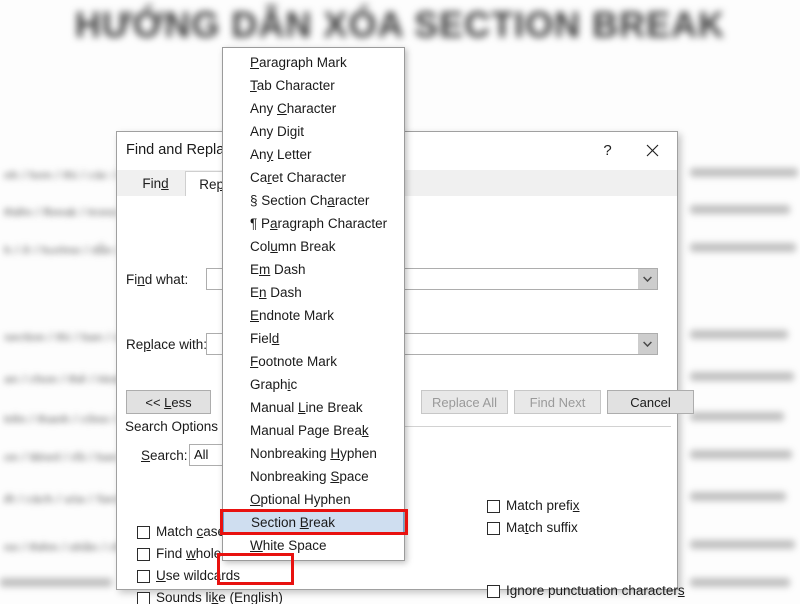 The image size is (800, 604). Describe the element at coordinates (313, 269) in the screenshot. I see `menu-item-em-dash: Em Dash` at that location.